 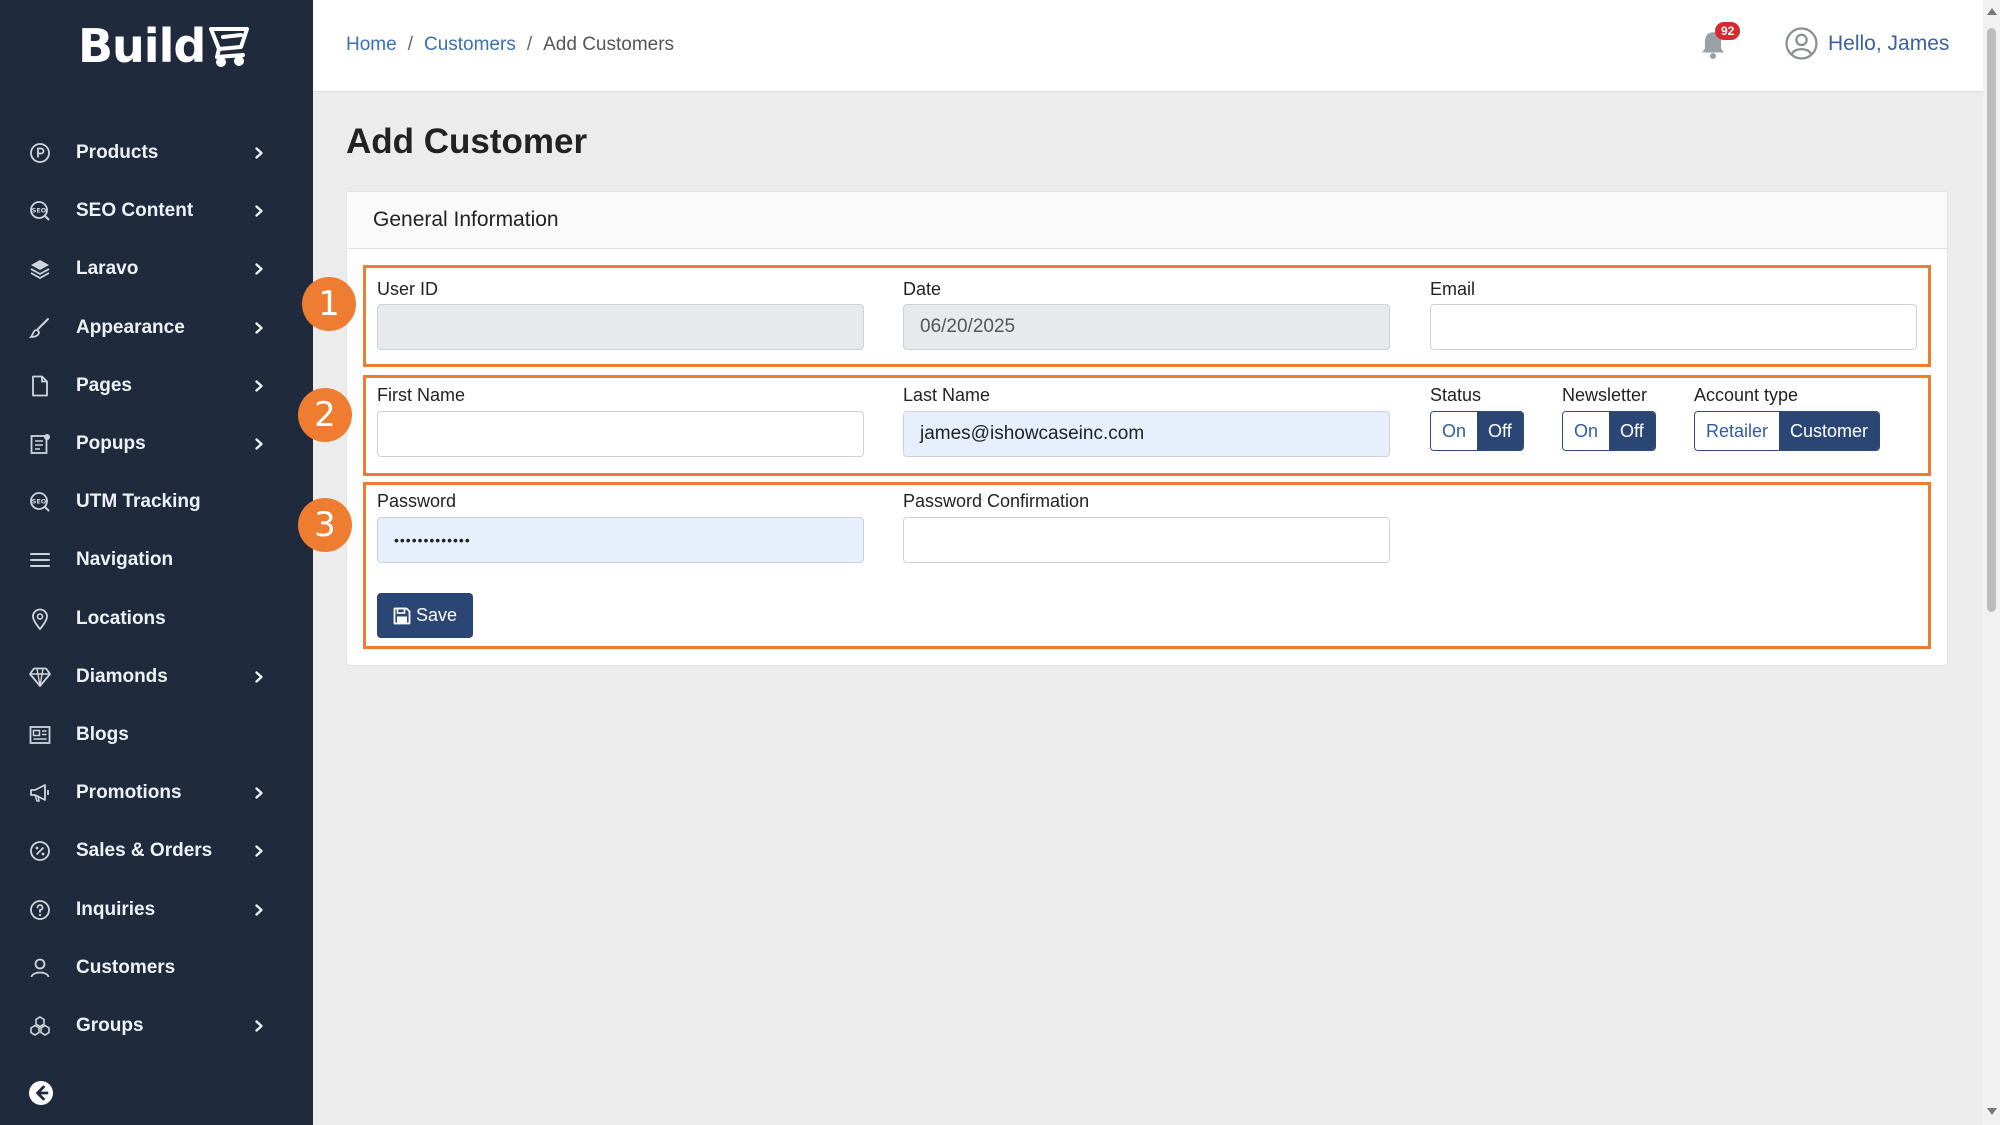 What do you see at coordinates (122, 676) in the screenshot?
I see `sidebar-item-label: Diamonds` at bounding box center [122, 676].